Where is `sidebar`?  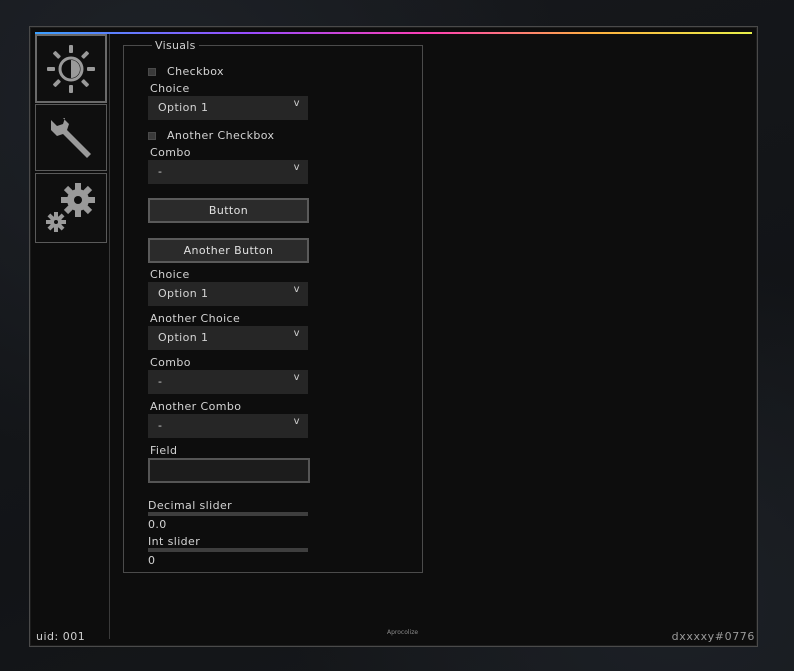 sidebar is located at coordinates (72, 336).